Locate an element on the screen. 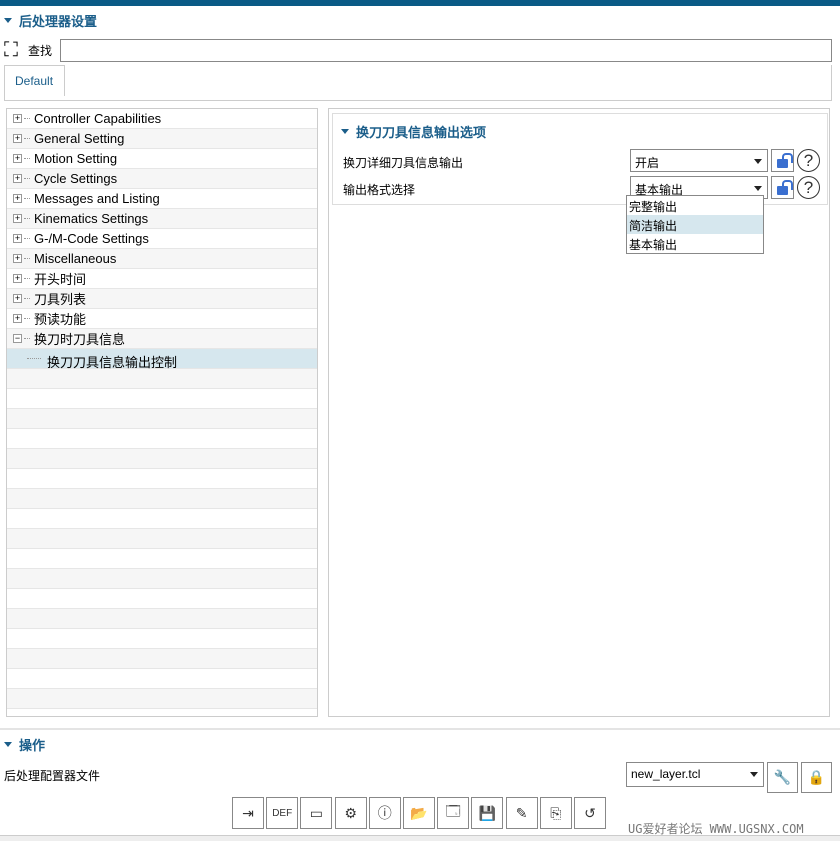 This screenshot has width=840, height=841. tree-item: + Messages and Listing is located at coordinates (162, 199).